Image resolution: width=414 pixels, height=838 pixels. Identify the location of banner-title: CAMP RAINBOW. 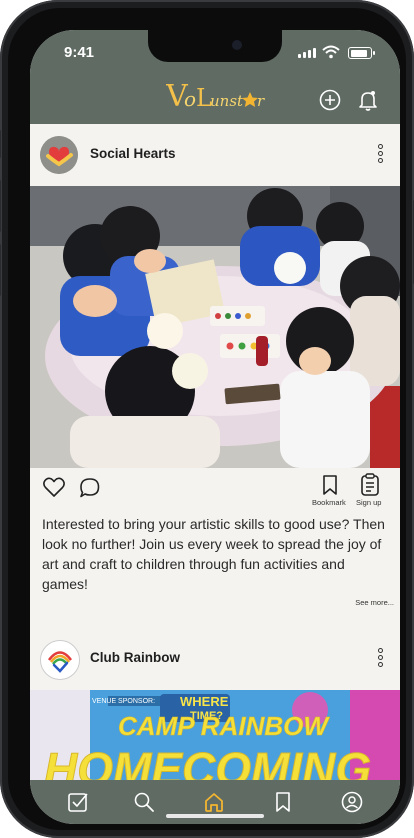
(224, 726).